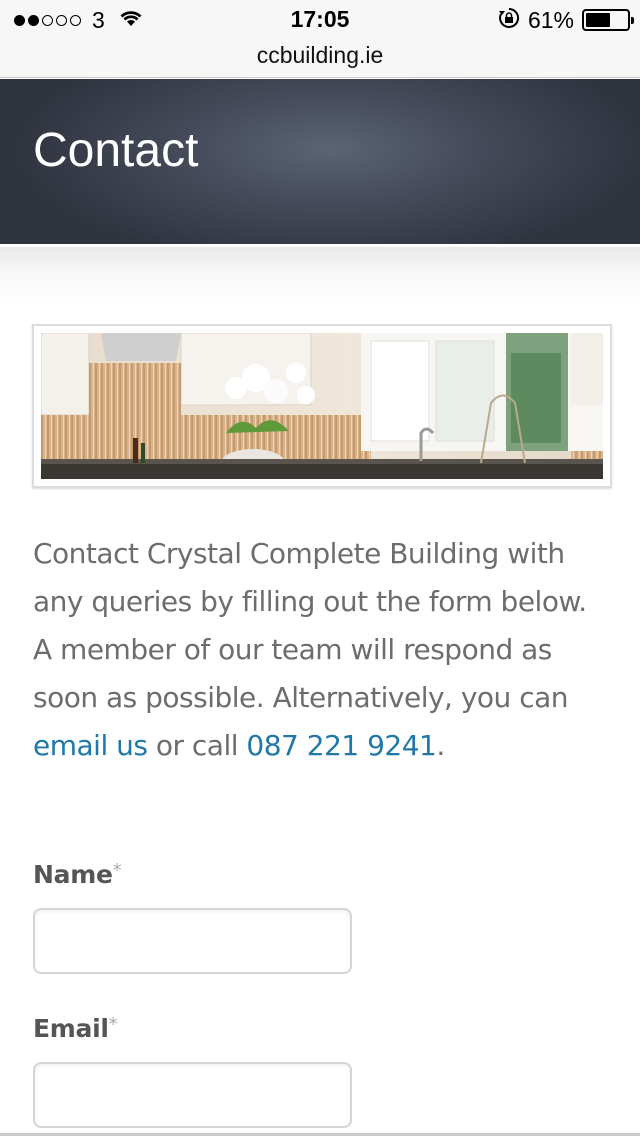 The height and width of the screenshot is (1136, 640). I want to click on address-bar: ccbuilding.ie, so click(320, 59).